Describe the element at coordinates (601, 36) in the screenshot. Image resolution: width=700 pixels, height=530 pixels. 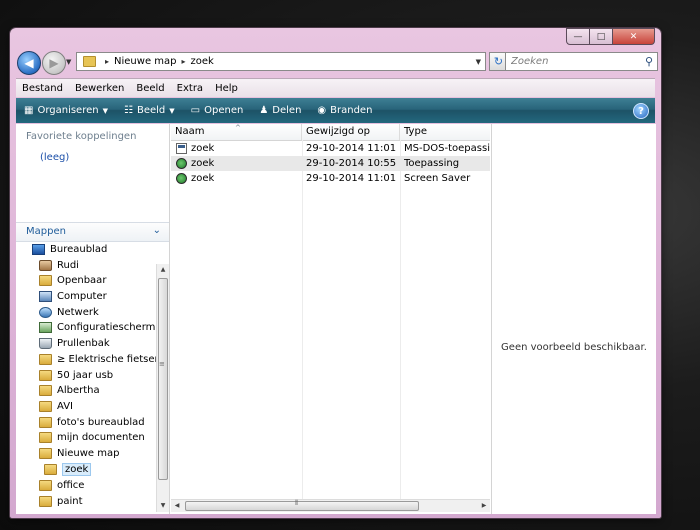
I see `maximize-button: □` at that location.